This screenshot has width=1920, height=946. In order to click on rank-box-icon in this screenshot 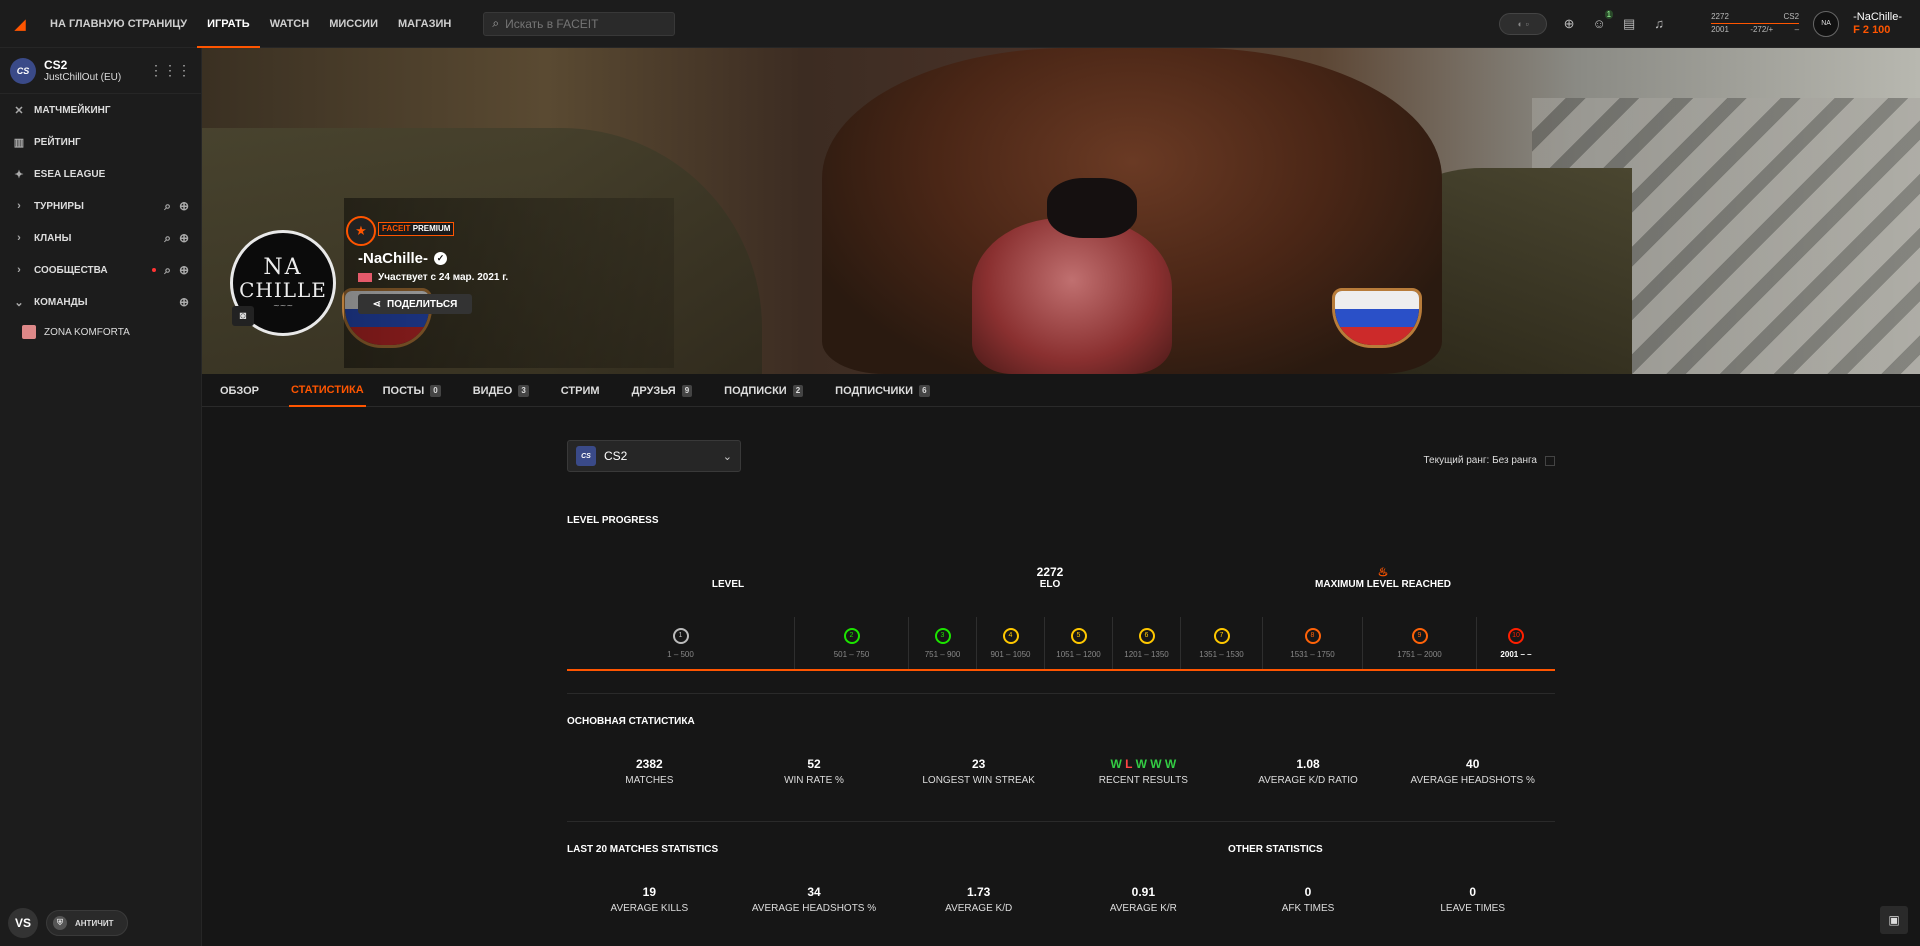, I will do `click(1550, 460)`.